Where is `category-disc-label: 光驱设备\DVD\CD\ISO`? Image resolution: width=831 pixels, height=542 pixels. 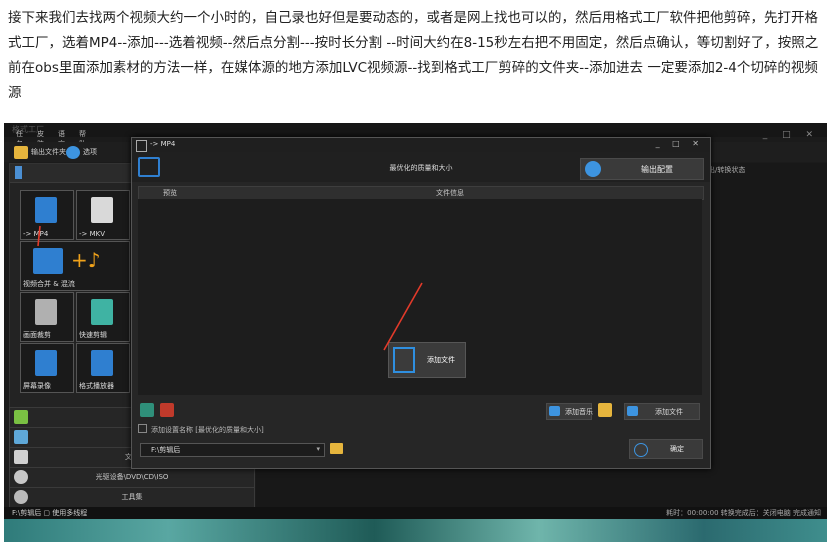
category-disc-label: 光驱设备\DVD\CD\ISO is located at coordinates (132, 477).